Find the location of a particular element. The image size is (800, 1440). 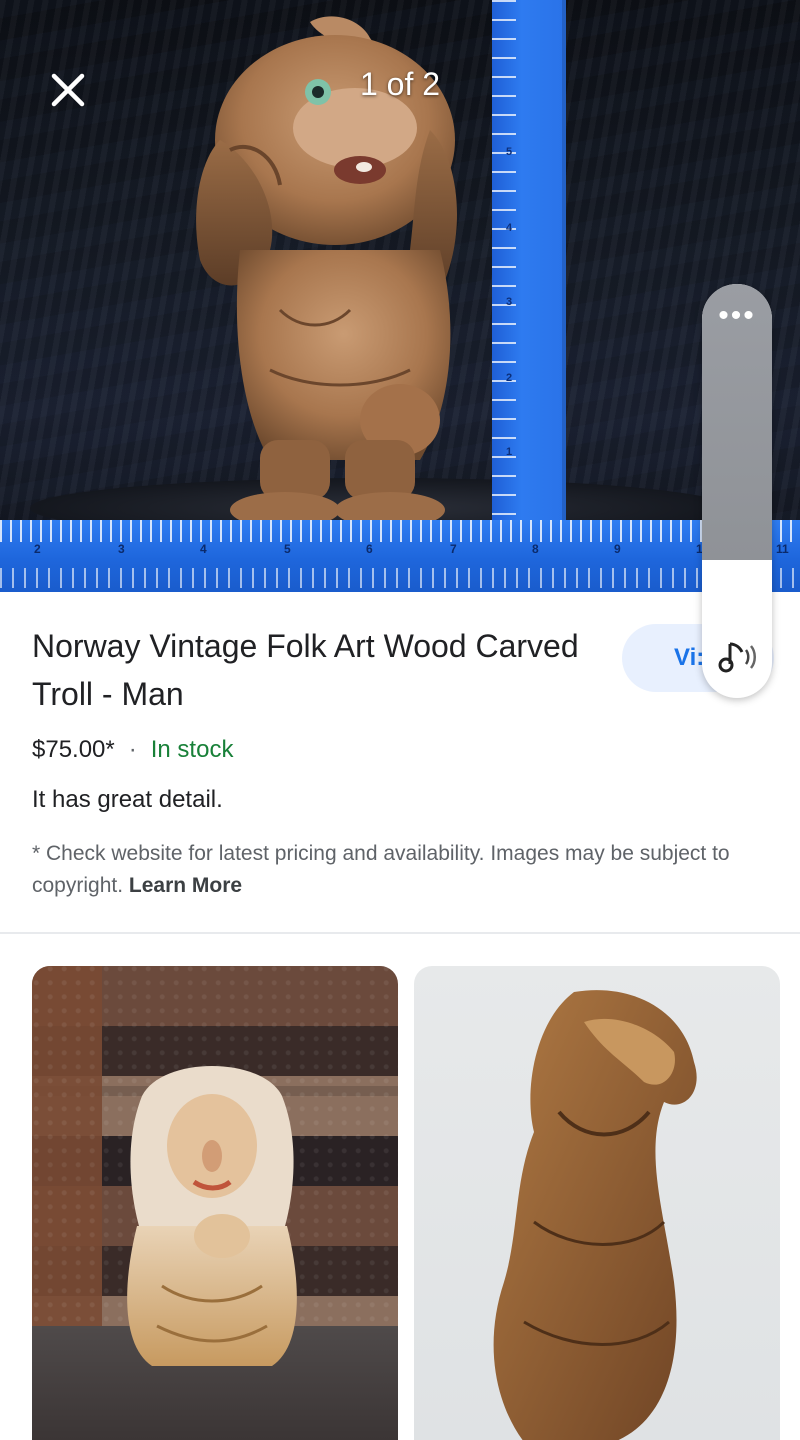

close-icon is located at coordinates (68, 90).